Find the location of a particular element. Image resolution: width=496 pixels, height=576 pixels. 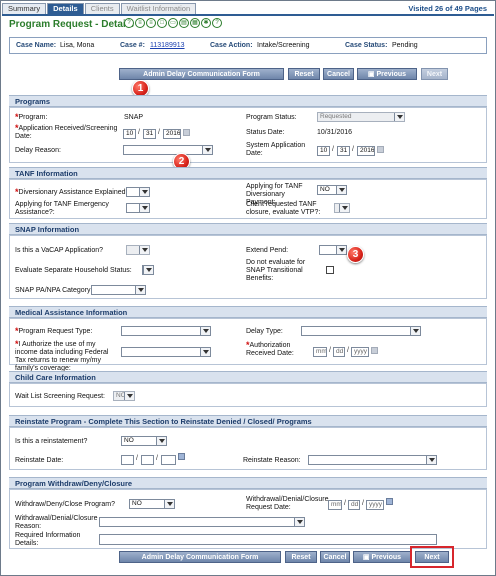

waitlist-screening-label: Wait List Screening Request: is located at coordinates (60, 396).